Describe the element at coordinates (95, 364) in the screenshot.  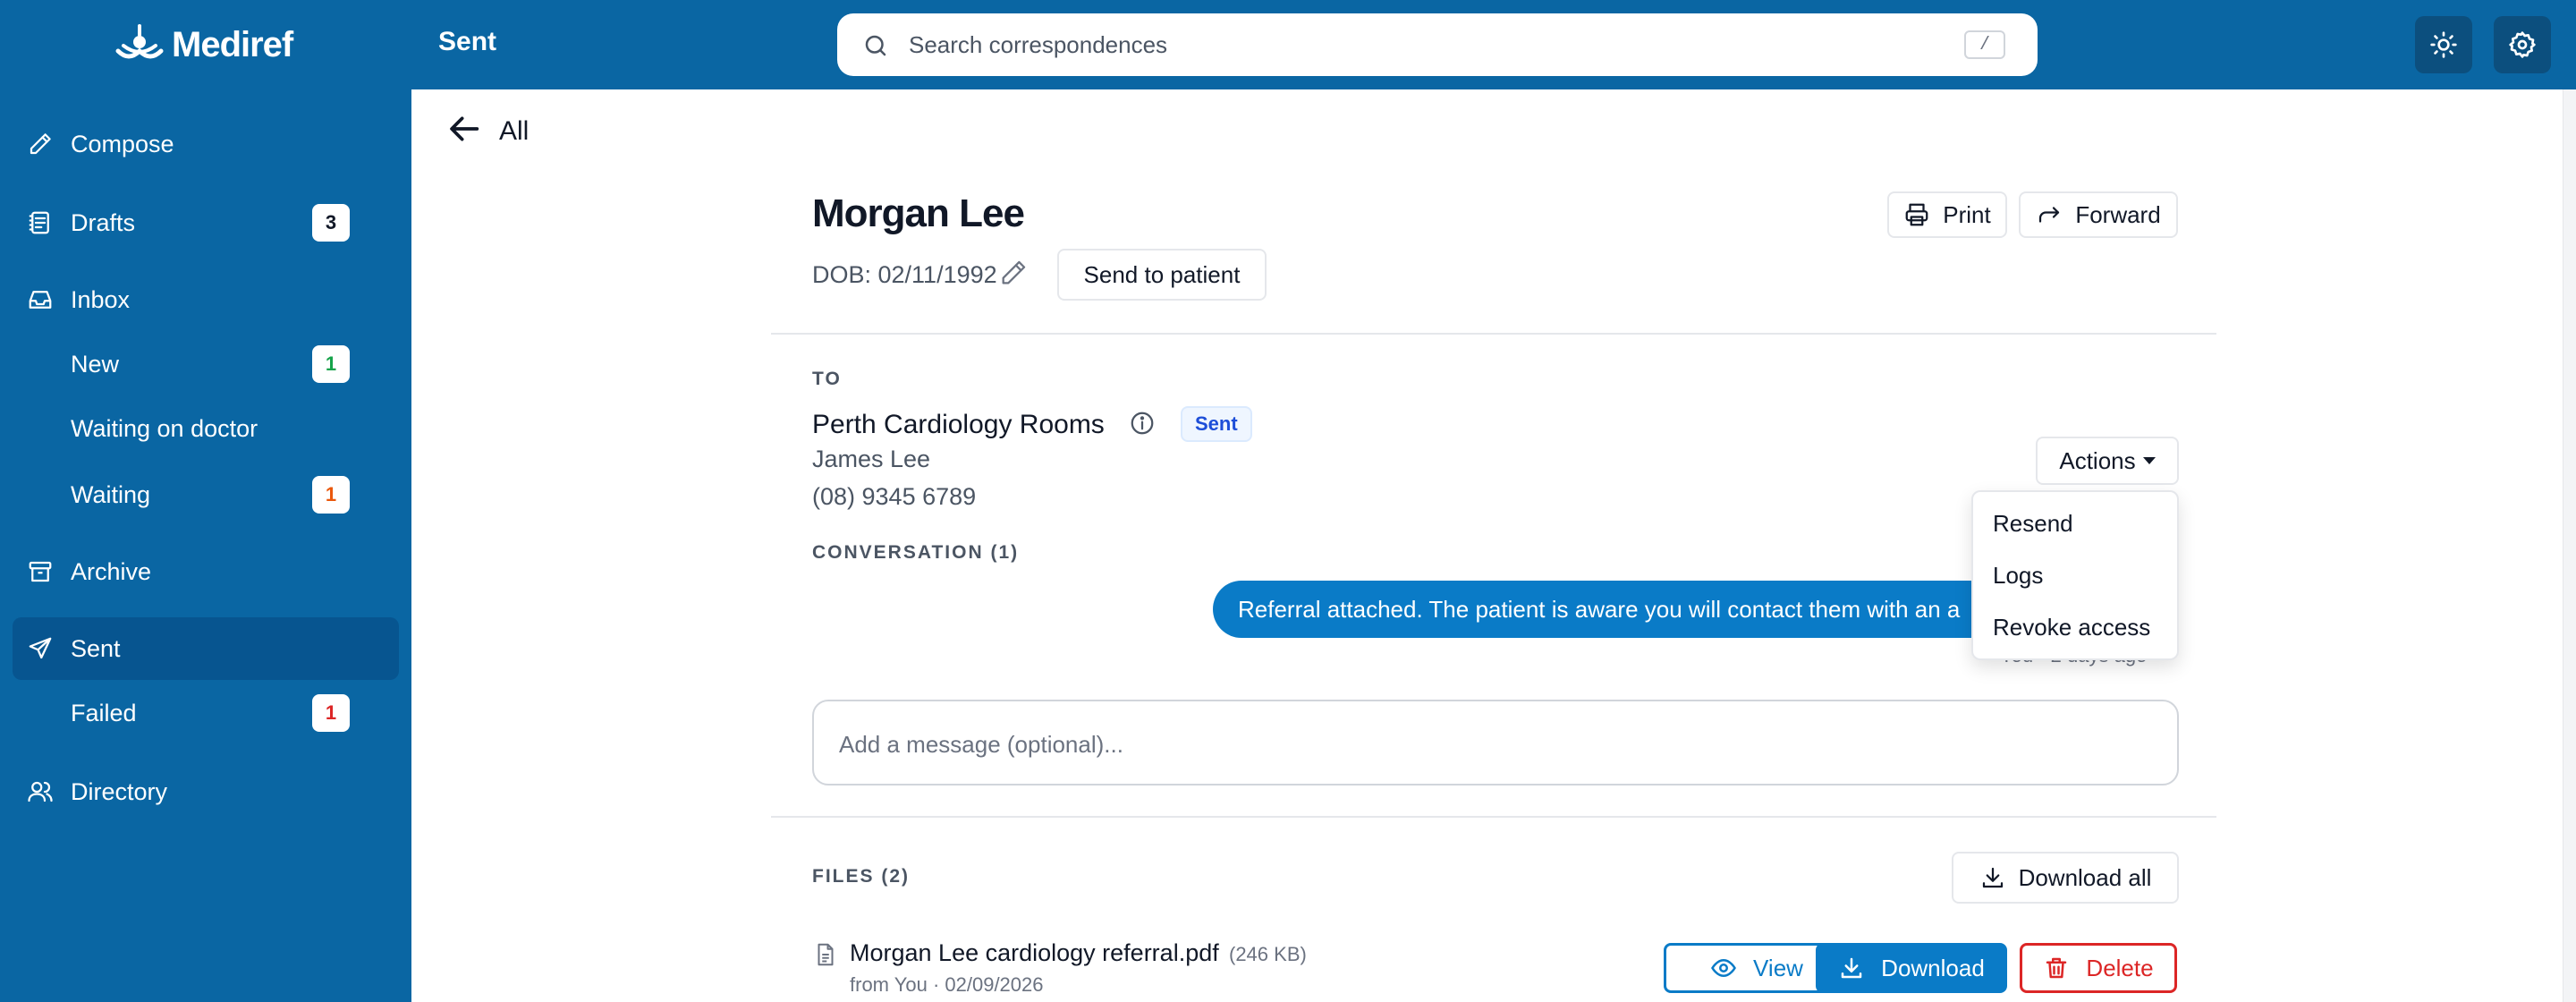
I see `sidebar-item-label: New` at that location.